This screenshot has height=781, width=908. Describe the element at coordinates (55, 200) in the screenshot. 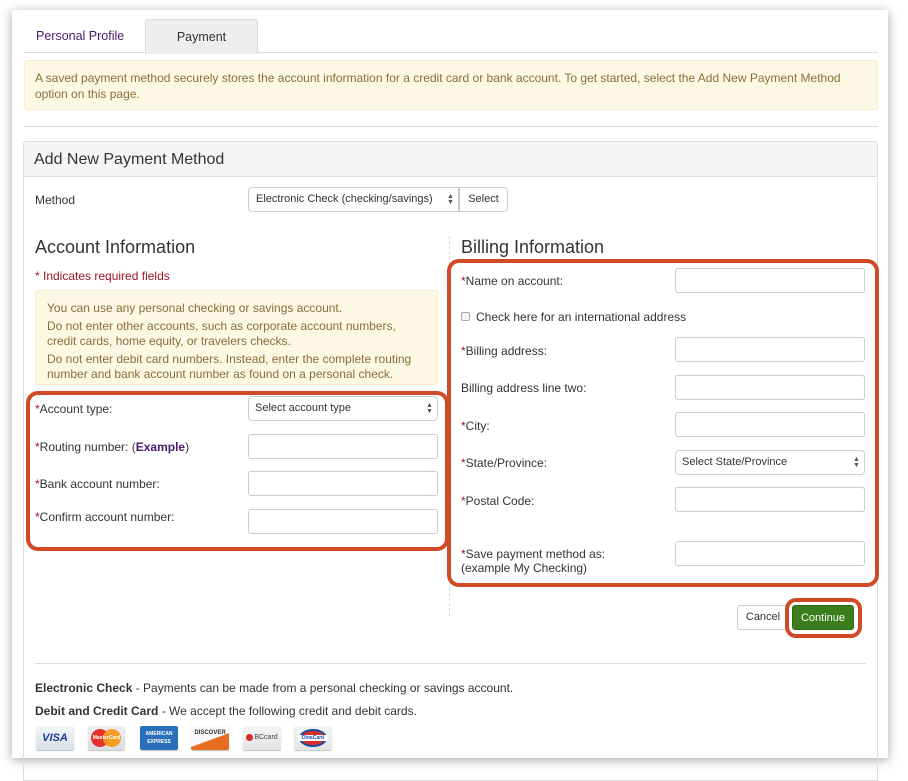

I see `method-label: Method` at that location.